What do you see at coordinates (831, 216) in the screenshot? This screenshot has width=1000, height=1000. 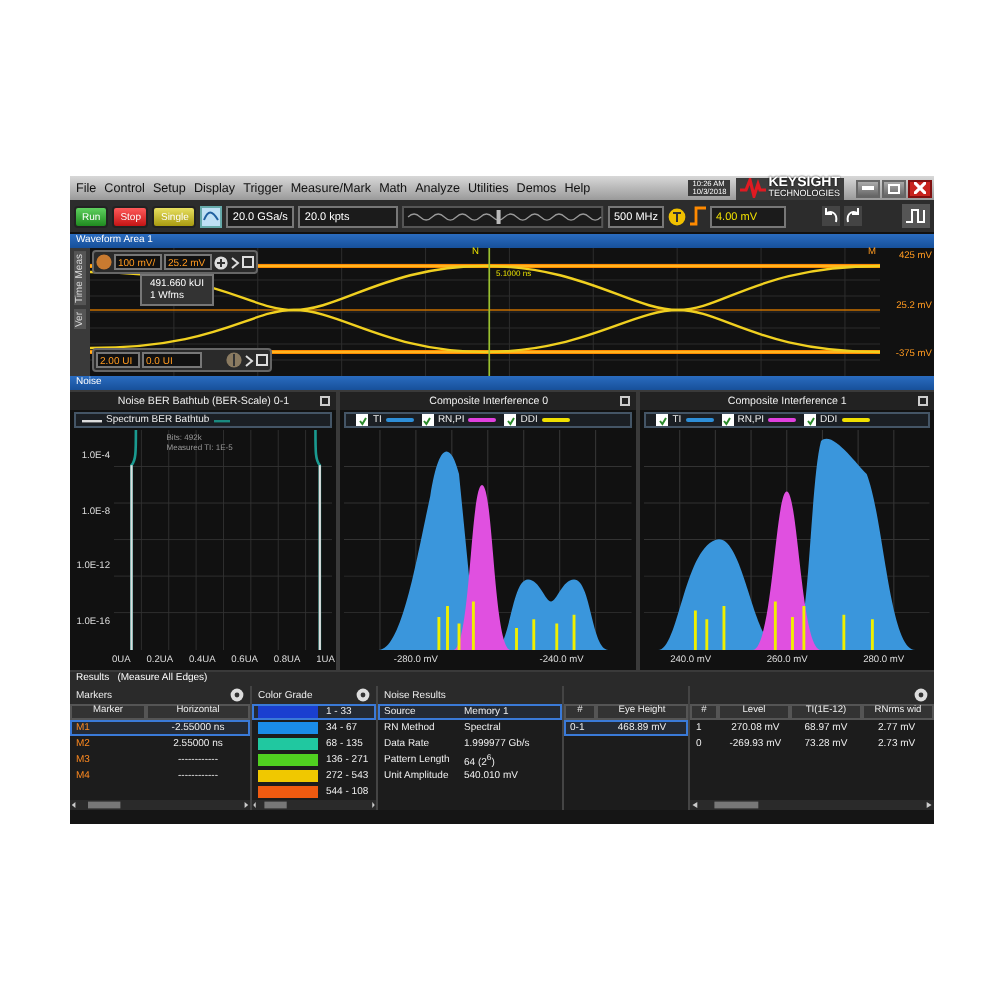 I see `undo-icon` at bounding box center [831, 216].